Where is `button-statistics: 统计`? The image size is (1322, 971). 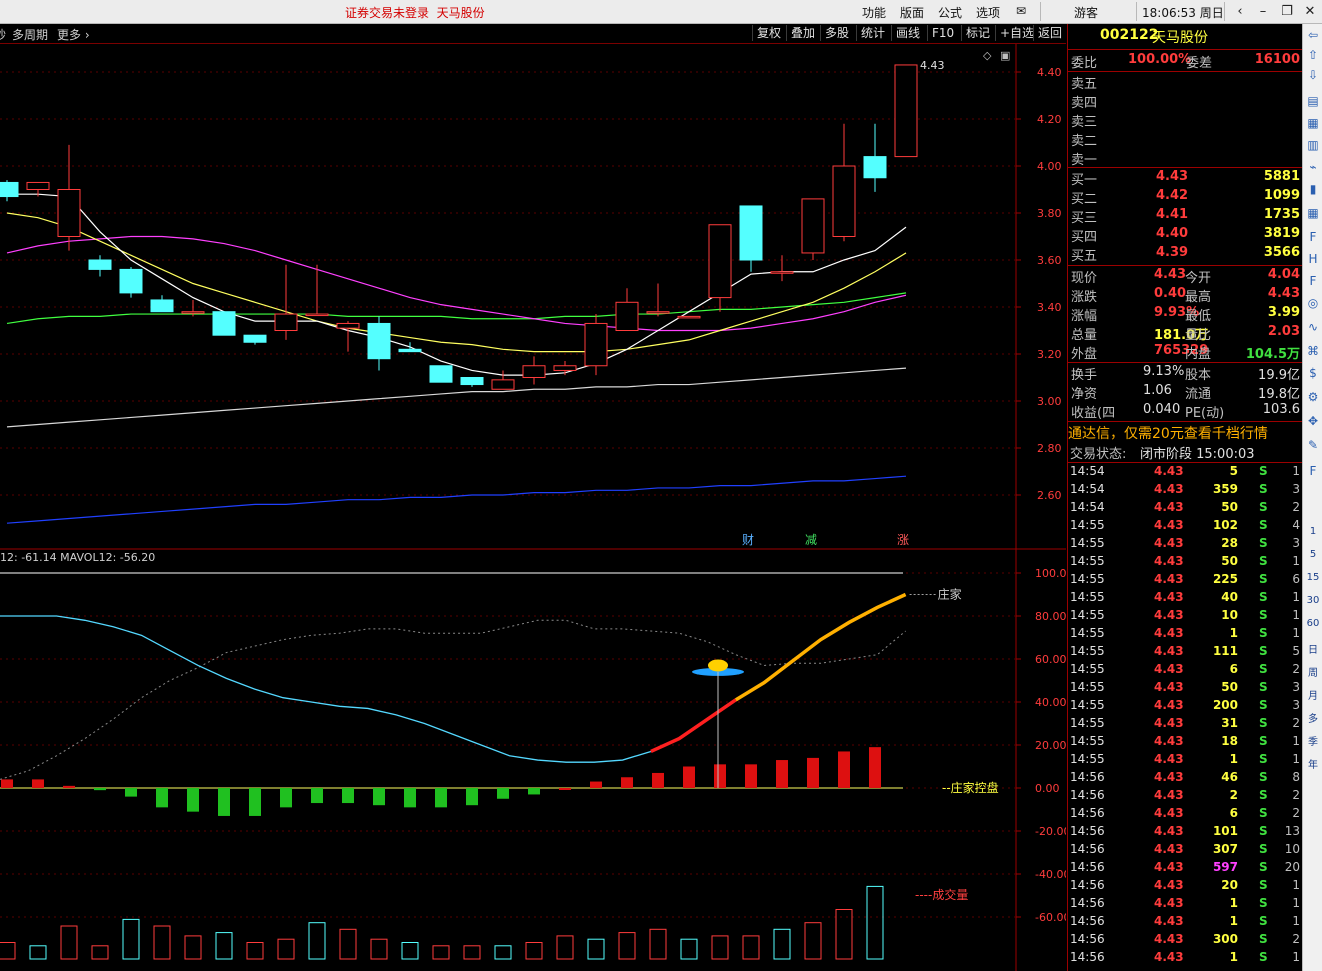
button-statistics: 统计 is located at coordinates (872, 33).